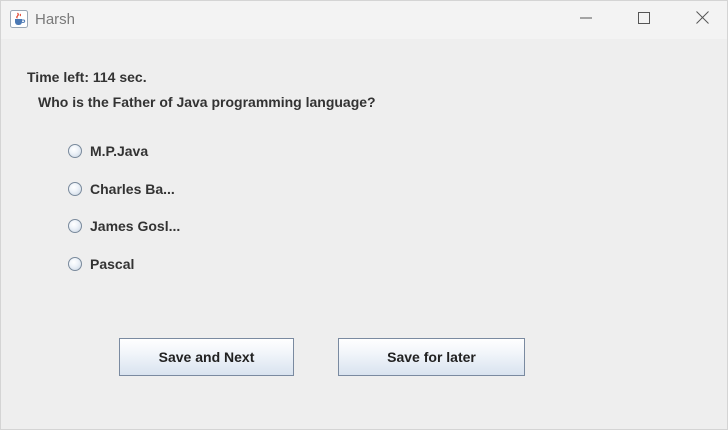  I want to click on option-4-radio, so click(75, 264).